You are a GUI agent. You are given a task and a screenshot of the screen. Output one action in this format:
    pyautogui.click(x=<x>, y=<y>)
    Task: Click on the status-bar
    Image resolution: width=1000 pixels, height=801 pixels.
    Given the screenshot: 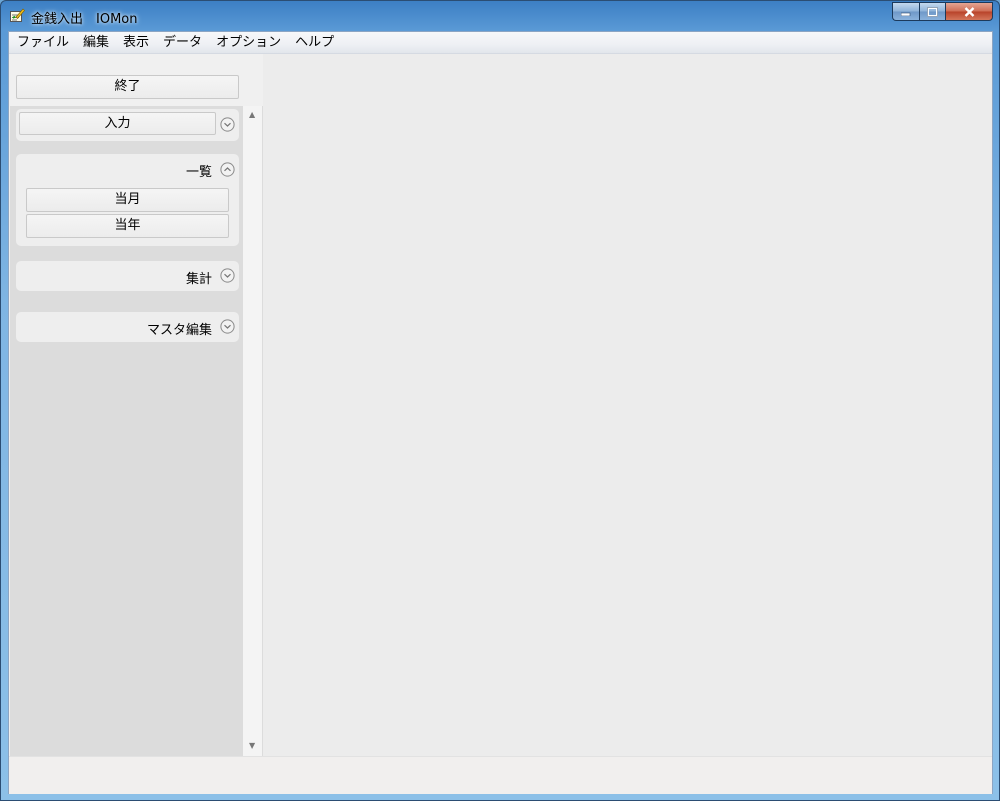 What is the action you would take?
    pyautogui.click(x=500, y=775)
    